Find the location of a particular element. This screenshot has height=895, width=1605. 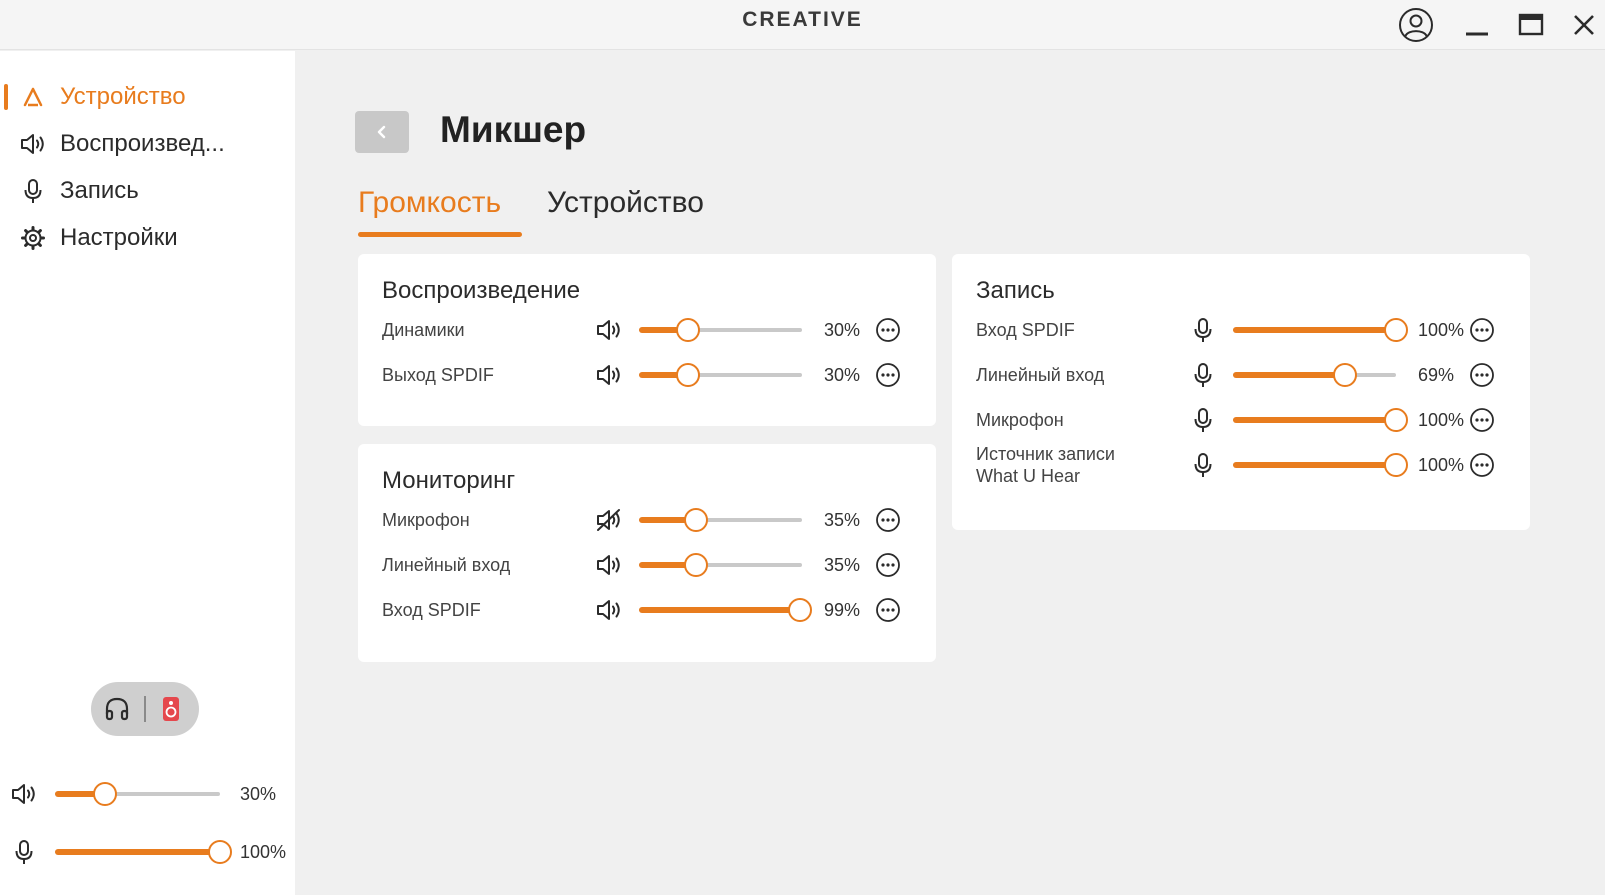

card-title: Воспроизведение is located at coordinates (481, 290).